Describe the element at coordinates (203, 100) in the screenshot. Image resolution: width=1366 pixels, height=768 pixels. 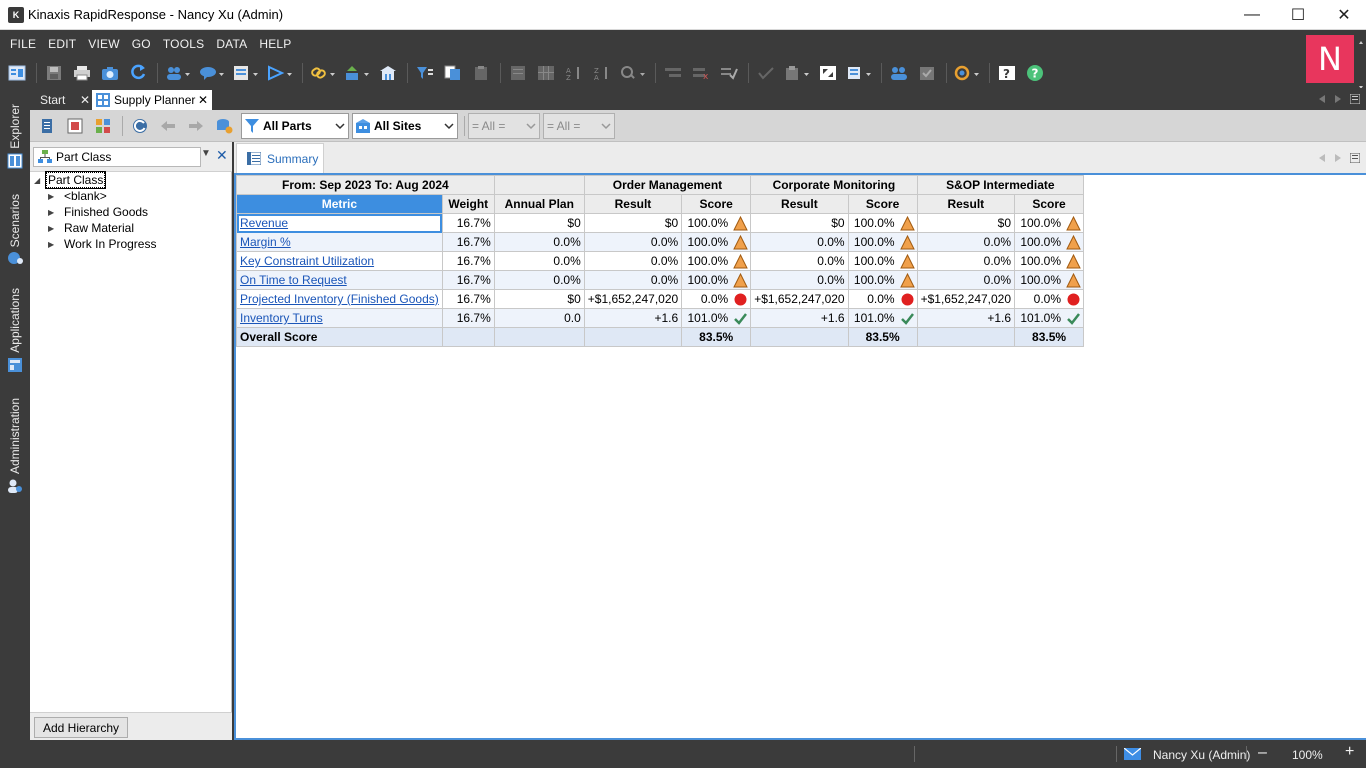
I see `close-tab-supply-planner-icon: ✕` at that location.